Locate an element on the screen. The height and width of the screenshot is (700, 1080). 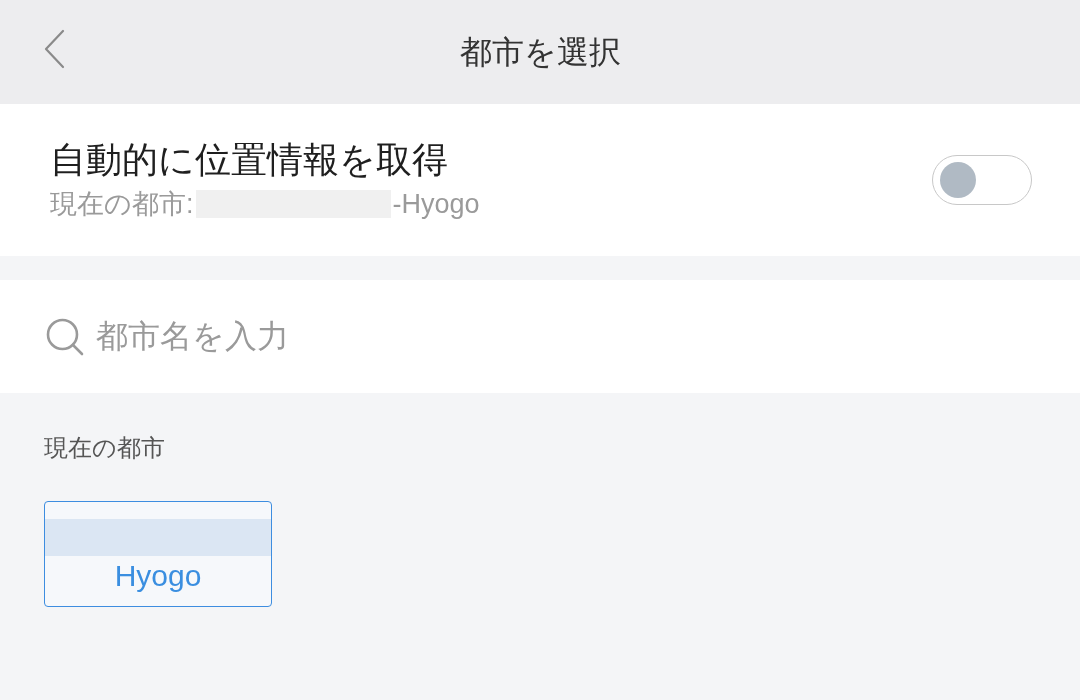
search-icon is located at coordinates (65, 336).